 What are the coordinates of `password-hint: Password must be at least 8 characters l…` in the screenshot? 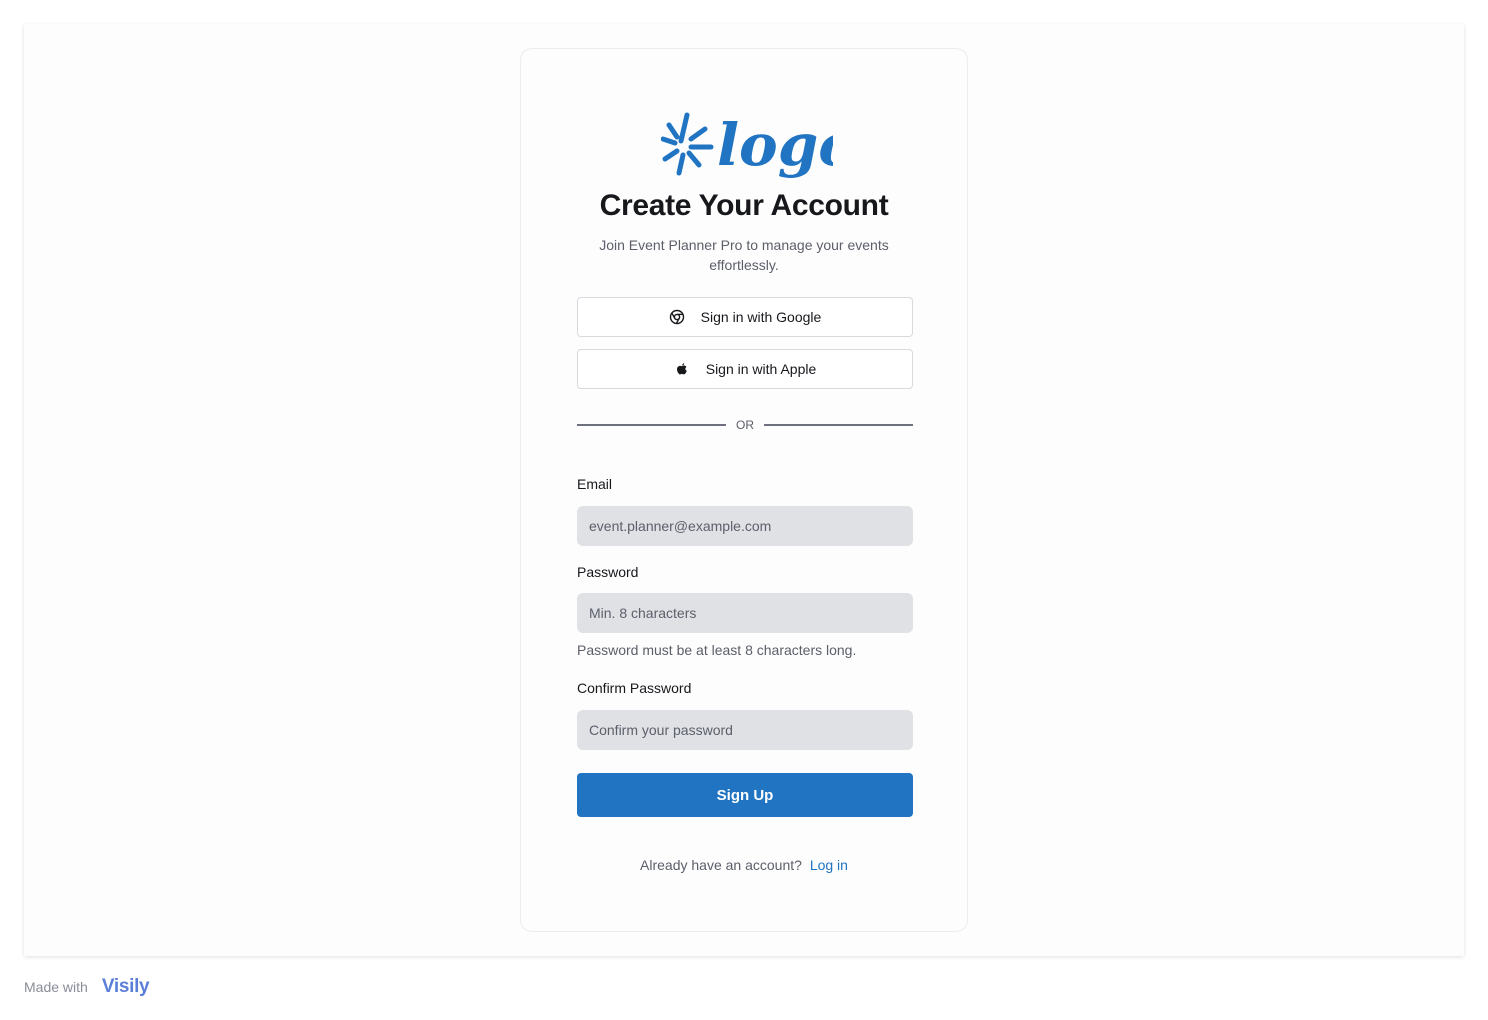 It's located at (717, 650).